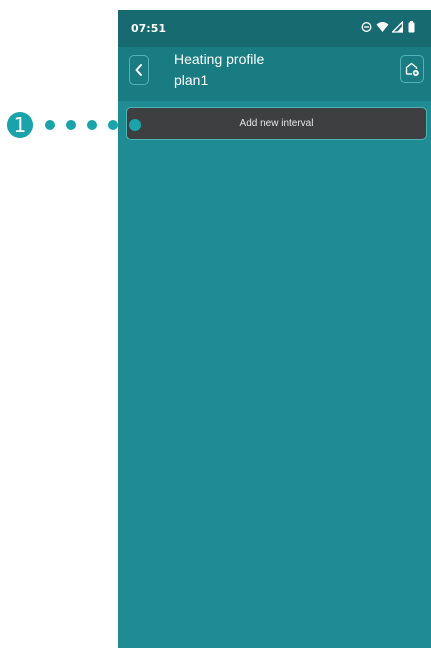 The height and width of the screenshot is (648, 431). What do you see at coordinates (382, 27) in the screenshot?
I see `wifi-icon` at bounding box center [382, 27].